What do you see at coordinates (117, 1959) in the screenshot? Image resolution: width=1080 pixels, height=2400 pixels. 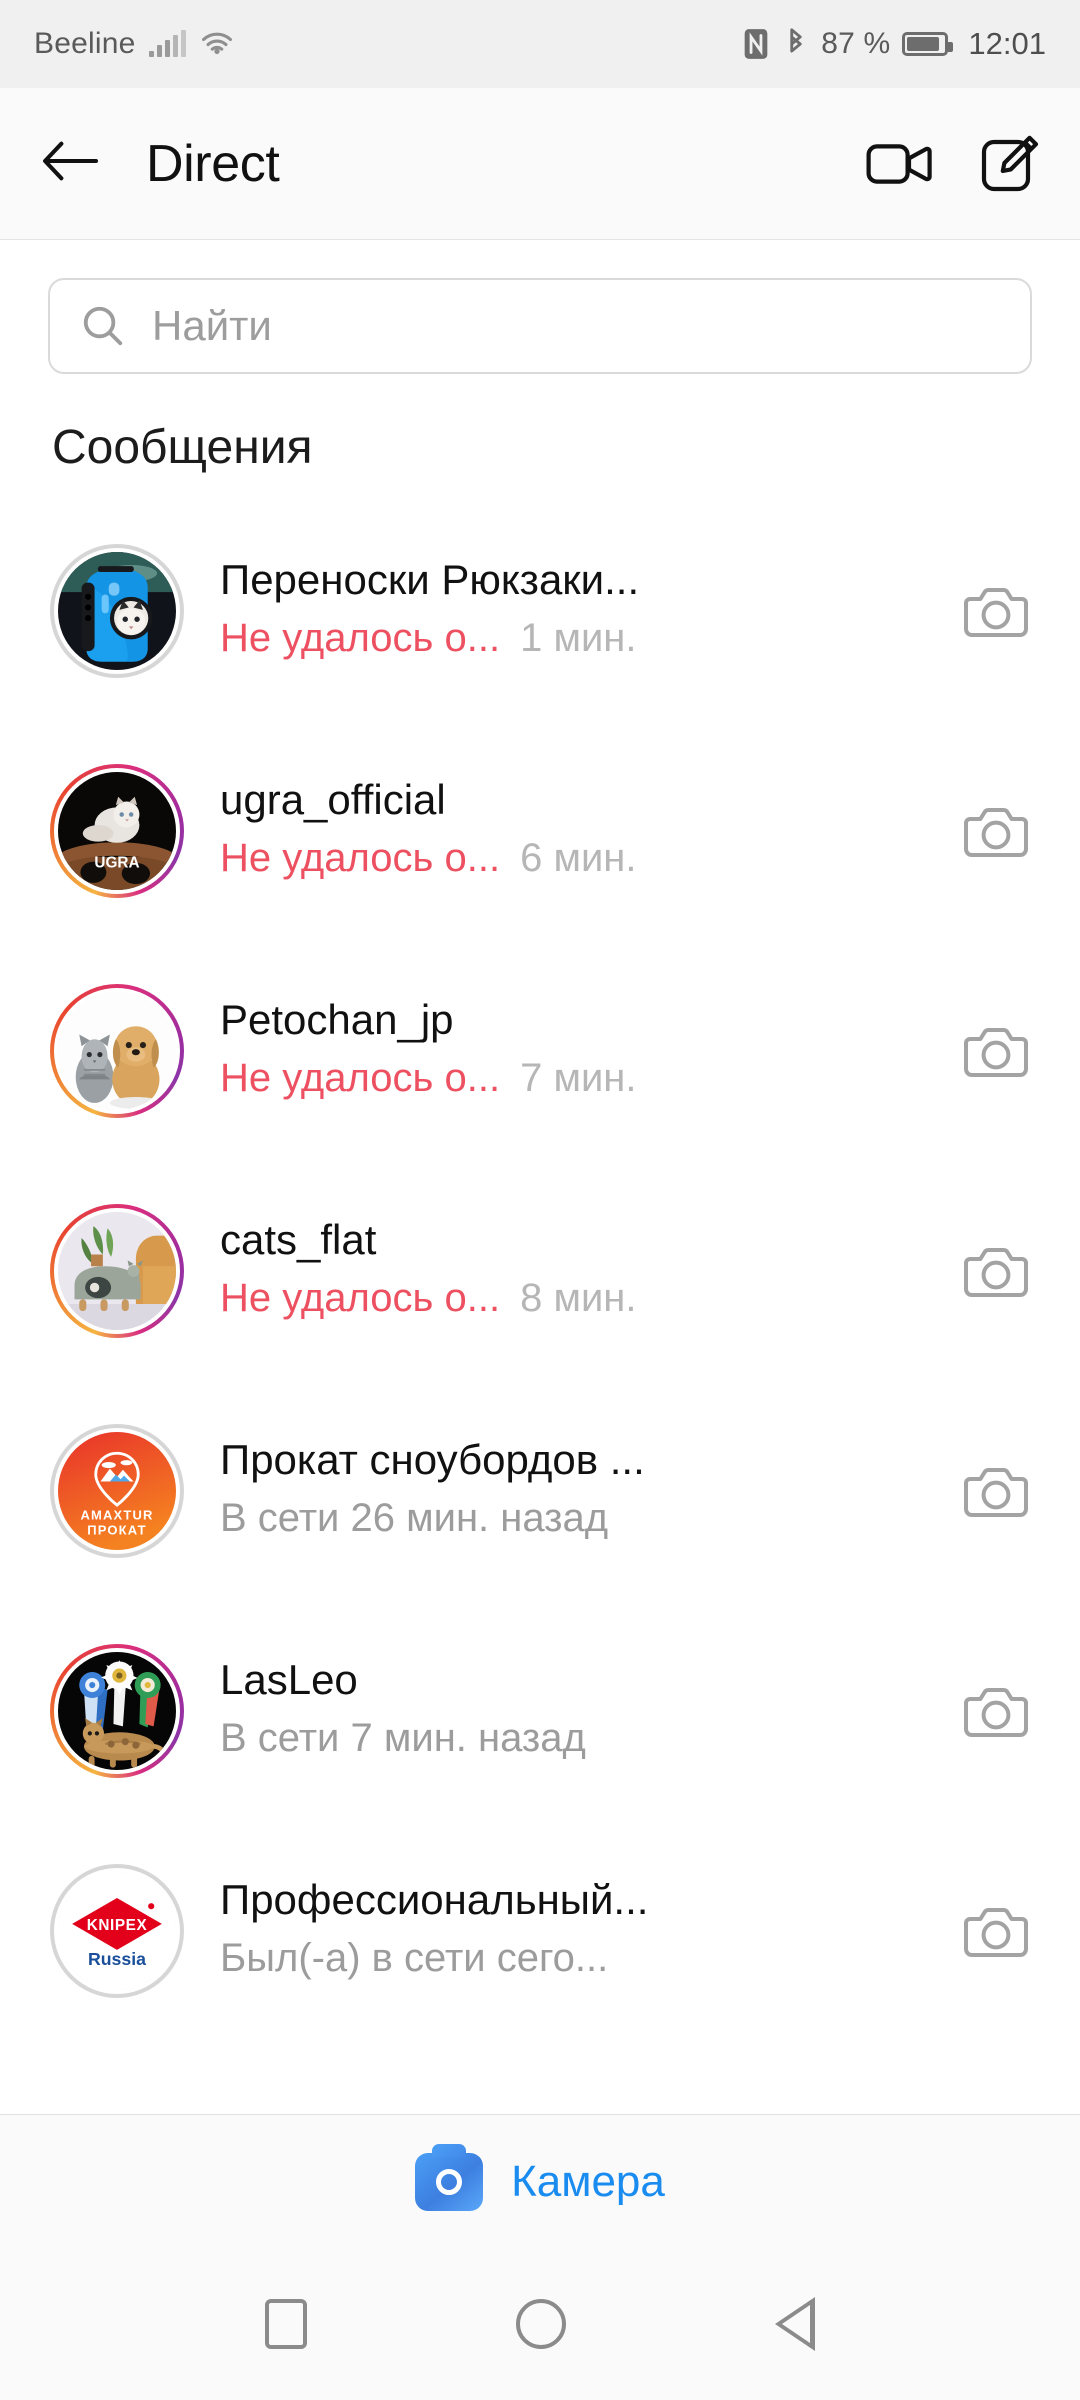 I see `svg-text: Russia` at bounding box center [117, 1959].